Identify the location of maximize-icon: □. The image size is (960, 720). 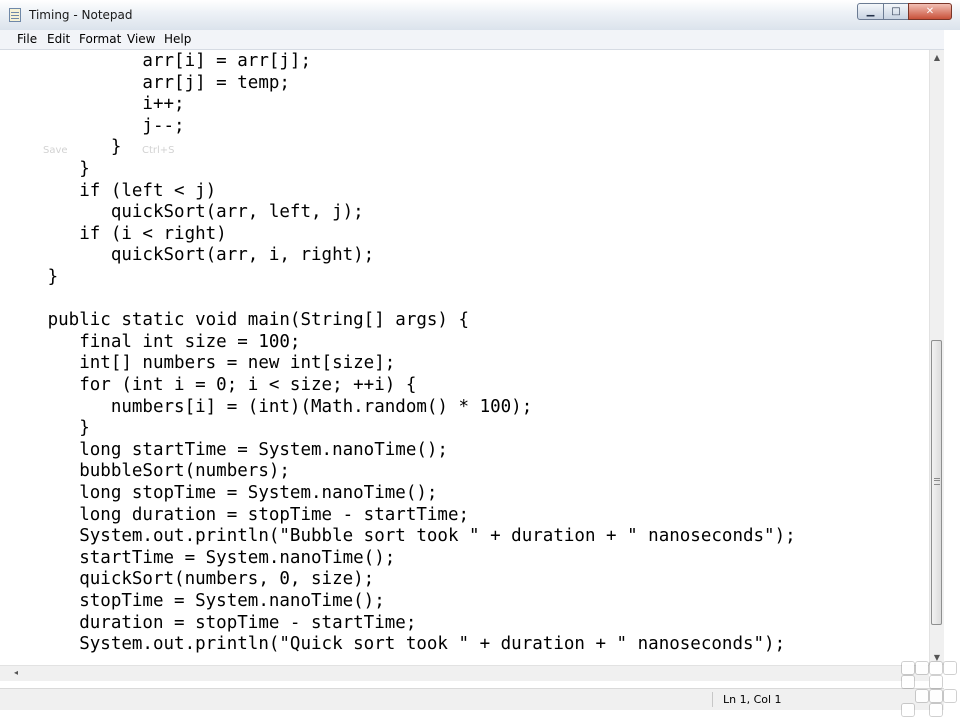
(896, 11).